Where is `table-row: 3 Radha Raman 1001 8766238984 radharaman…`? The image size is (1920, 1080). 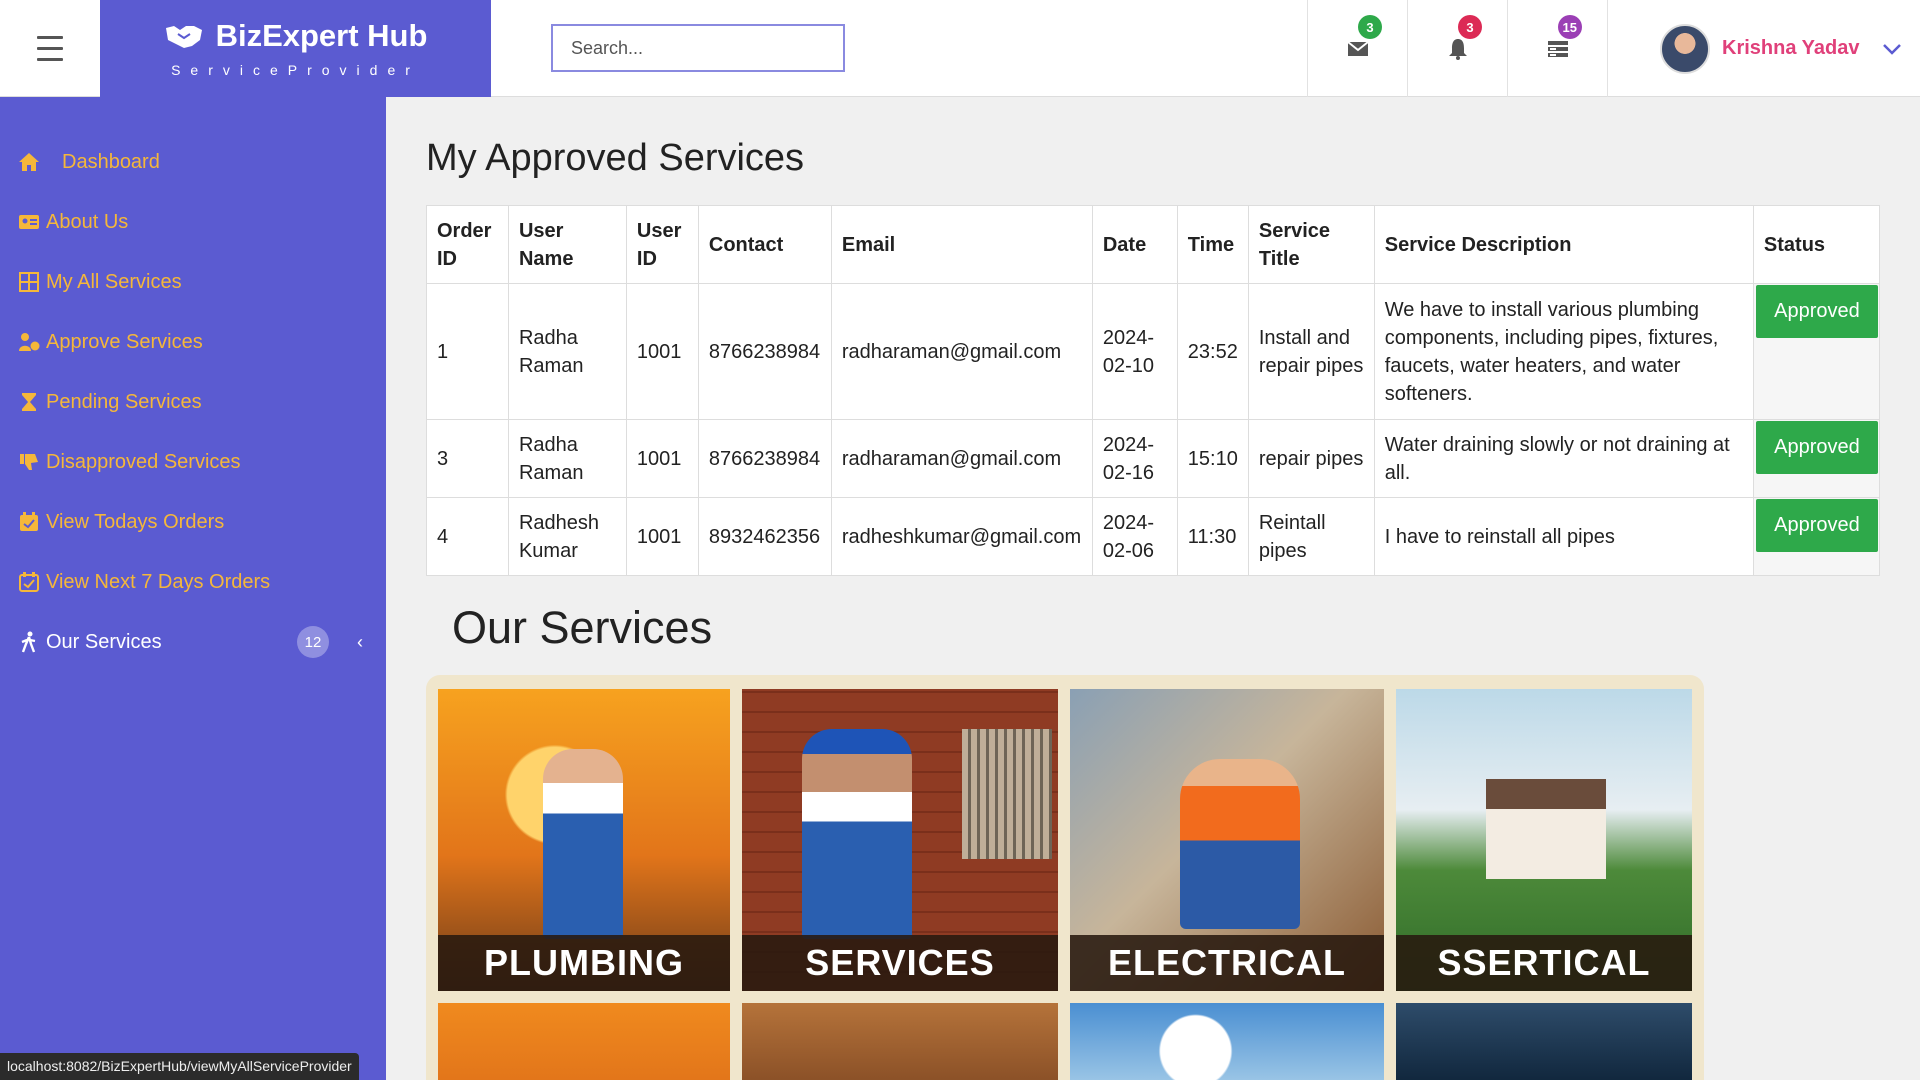 table-row: 3 Radha Raman 1001 8766238984 radharaman… is located at coordinates (1153, 458).